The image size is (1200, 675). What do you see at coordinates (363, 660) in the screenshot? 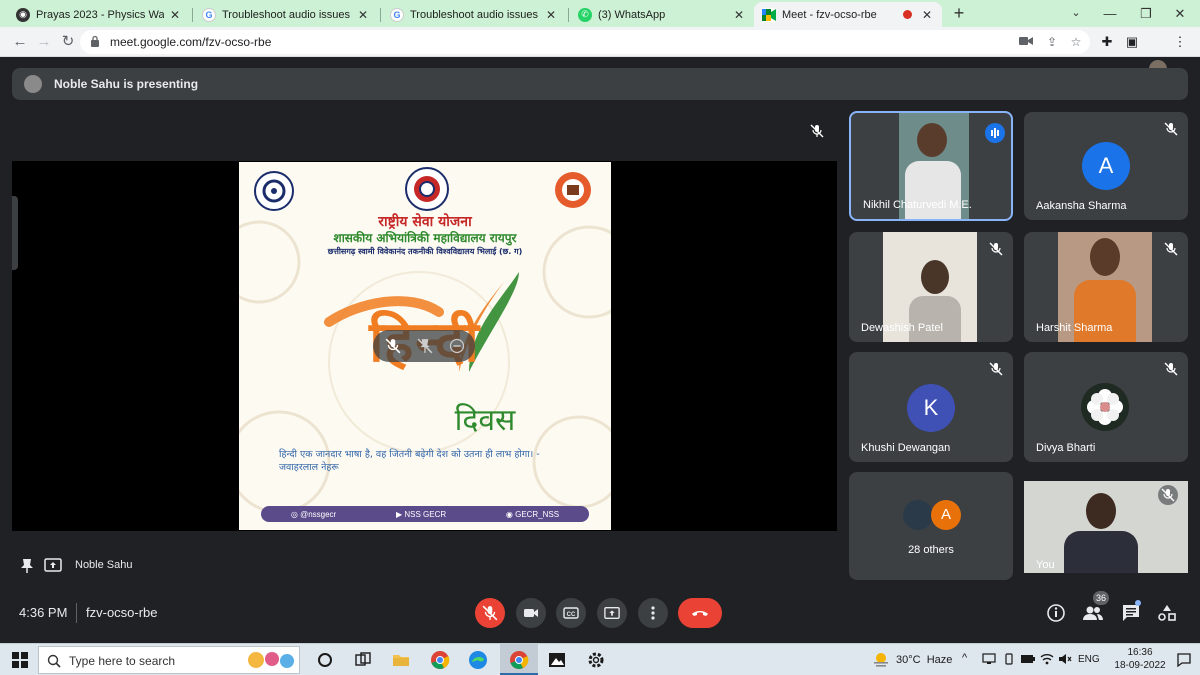
I see `task-view-icon` at bounding box center [363, 660].